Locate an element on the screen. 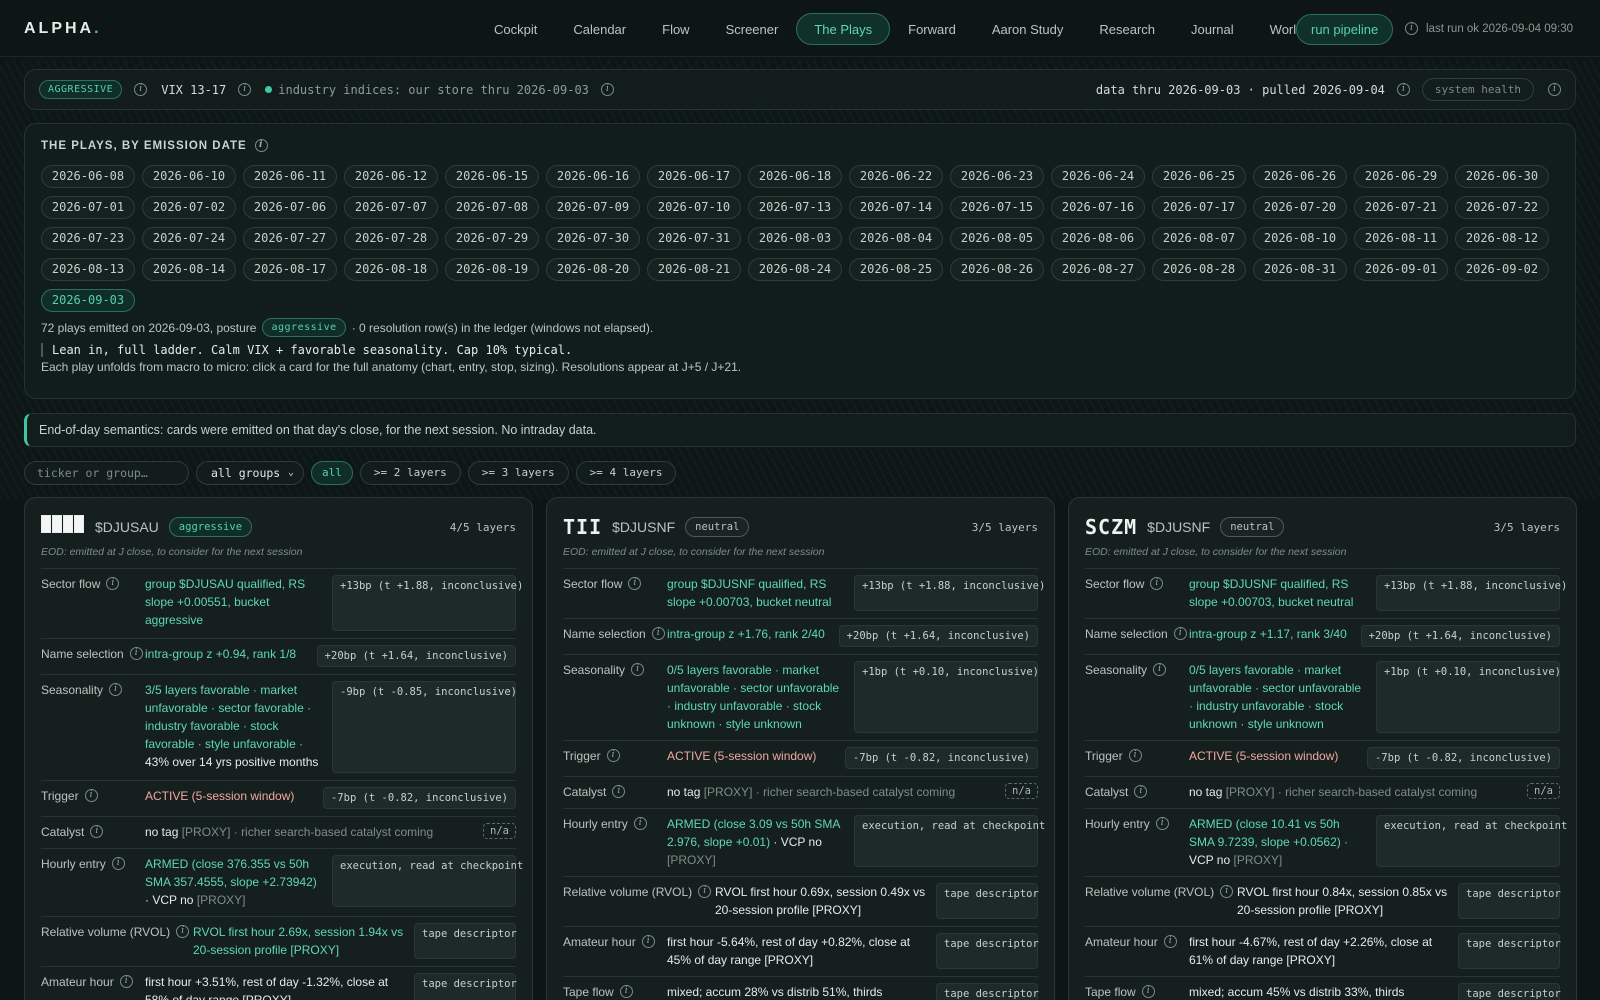 The height and width of the screenshot is (1000, 1600). nav-item-cockpit: Cockpit is located at coordinates (515, 29).